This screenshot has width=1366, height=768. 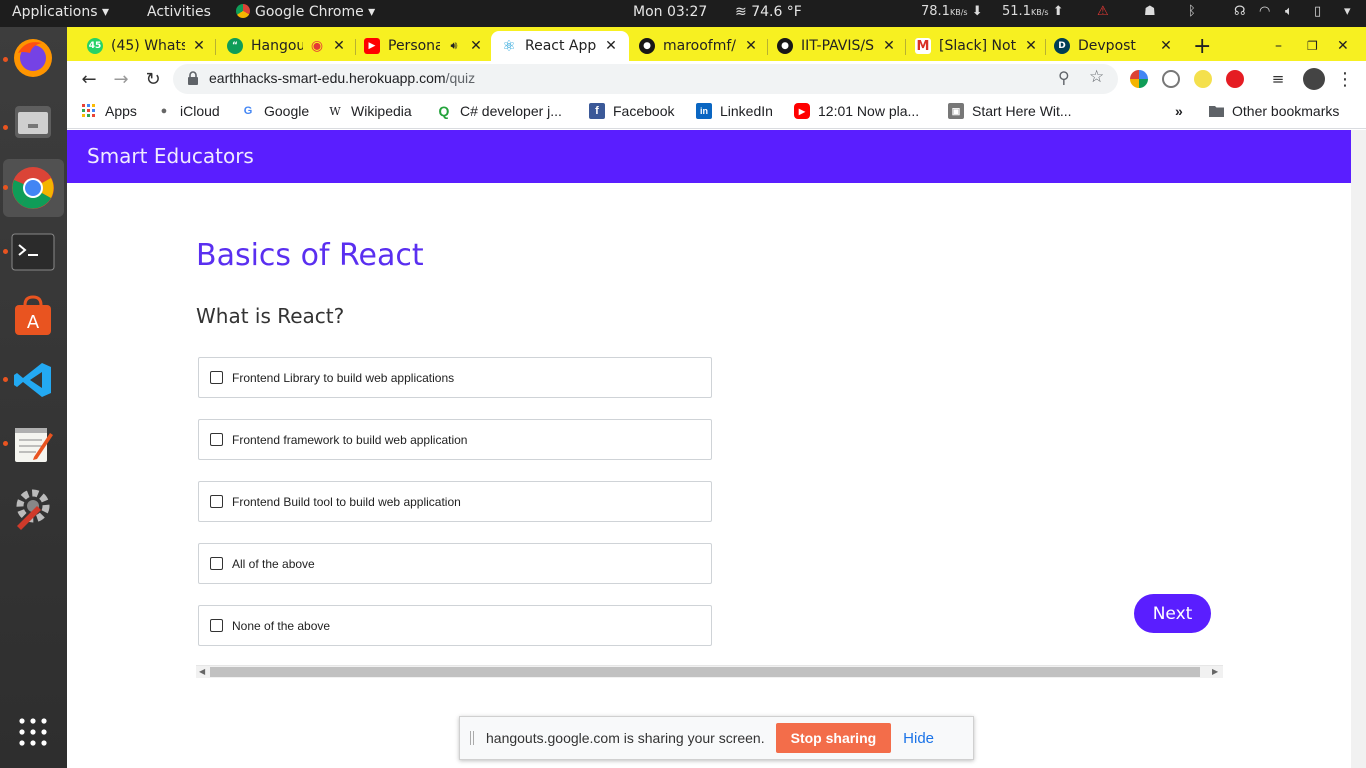 I want to click on scroll-left-icon: ◀, so click(x=202, y=671).